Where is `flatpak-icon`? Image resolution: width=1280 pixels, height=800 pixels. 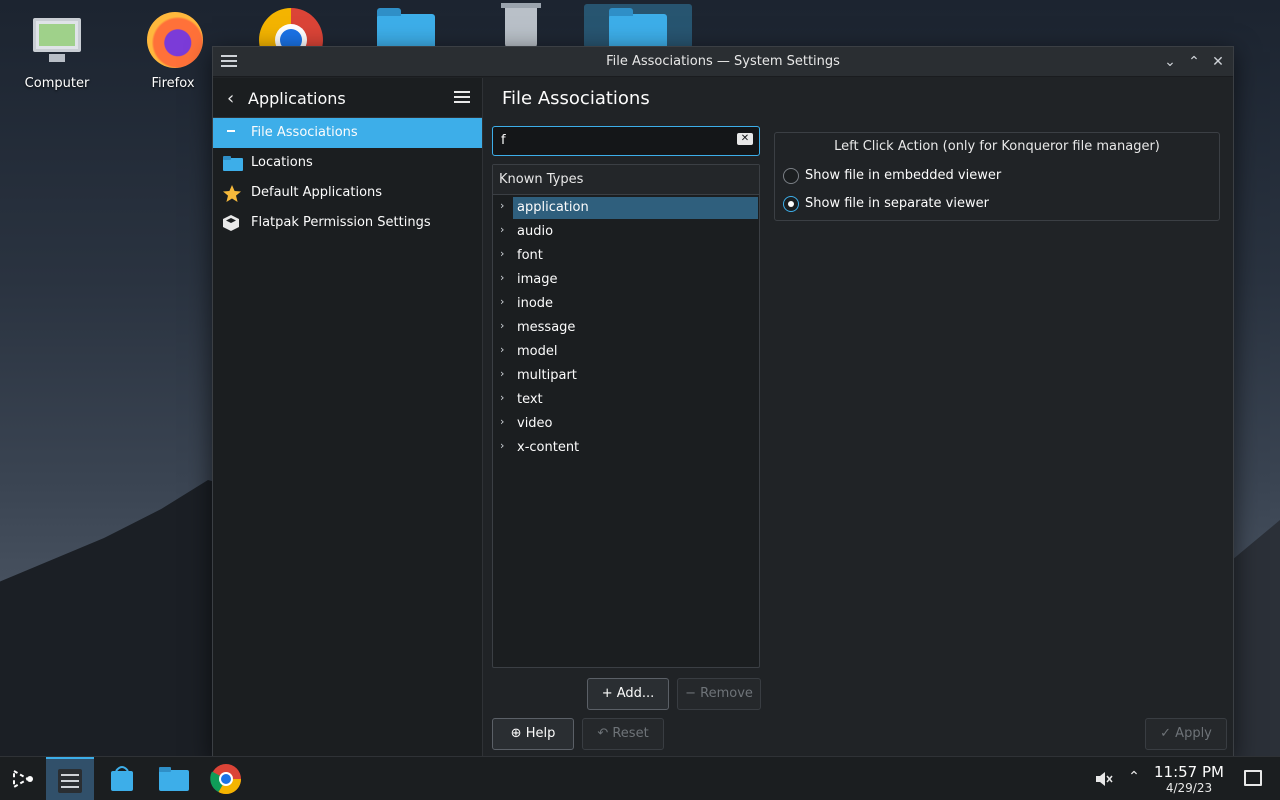
flatpak-icon is located at coordinates (232, 223).